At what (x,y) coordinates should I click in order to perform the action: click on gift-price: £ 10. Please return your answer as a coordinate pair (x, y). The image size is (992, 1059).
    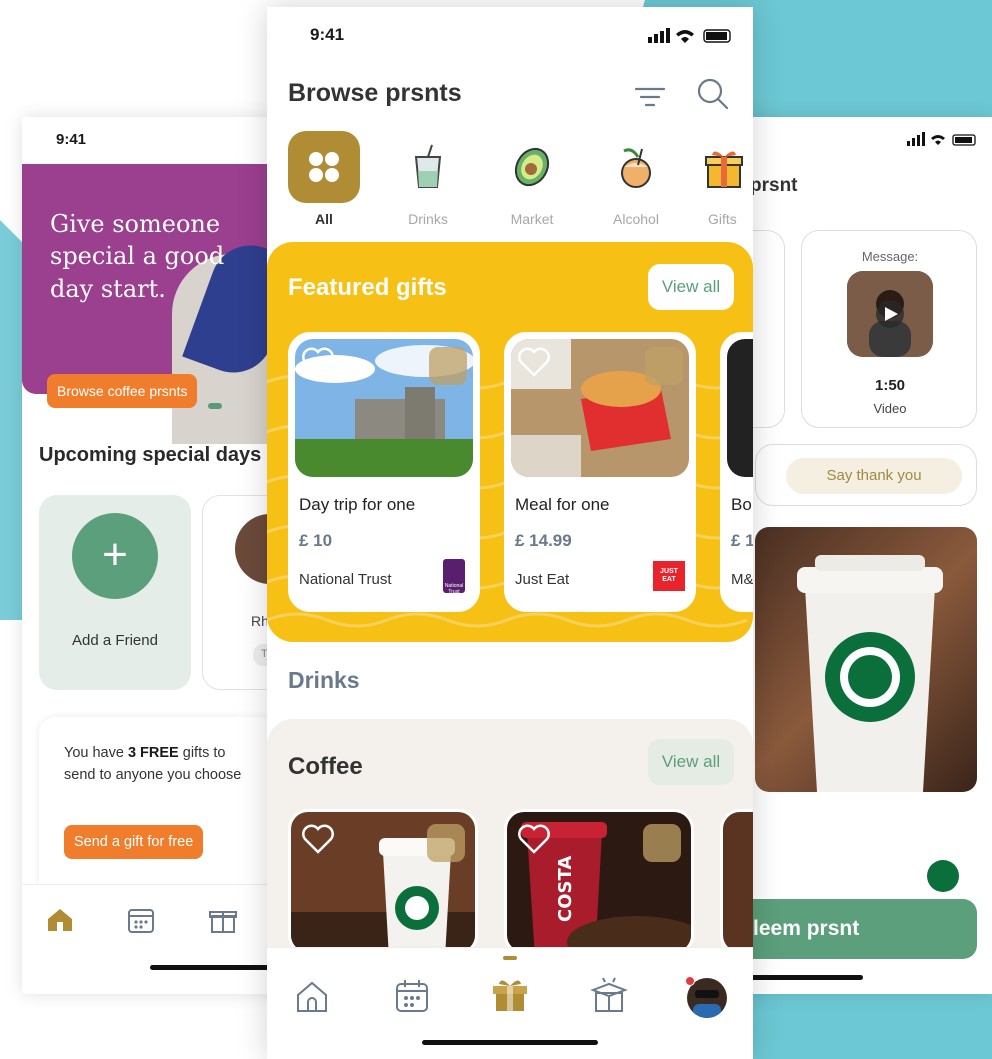
    Looking at the image, I should click on (316, 540).